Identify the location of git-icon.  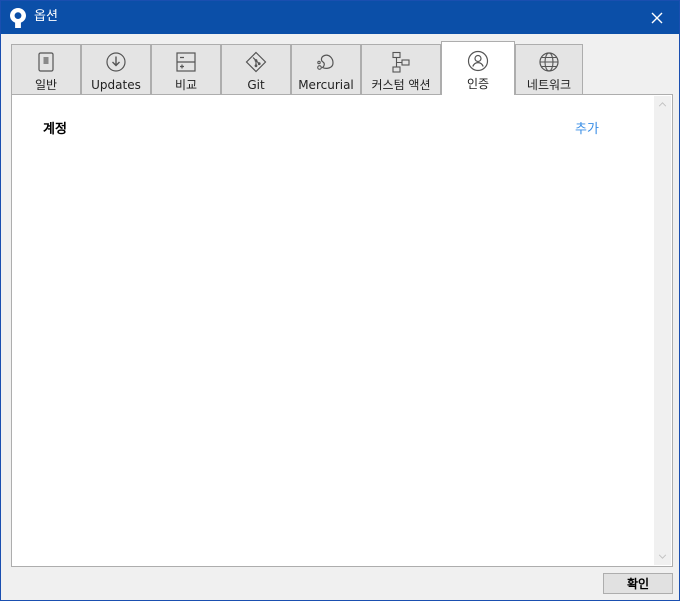
(256, 62).